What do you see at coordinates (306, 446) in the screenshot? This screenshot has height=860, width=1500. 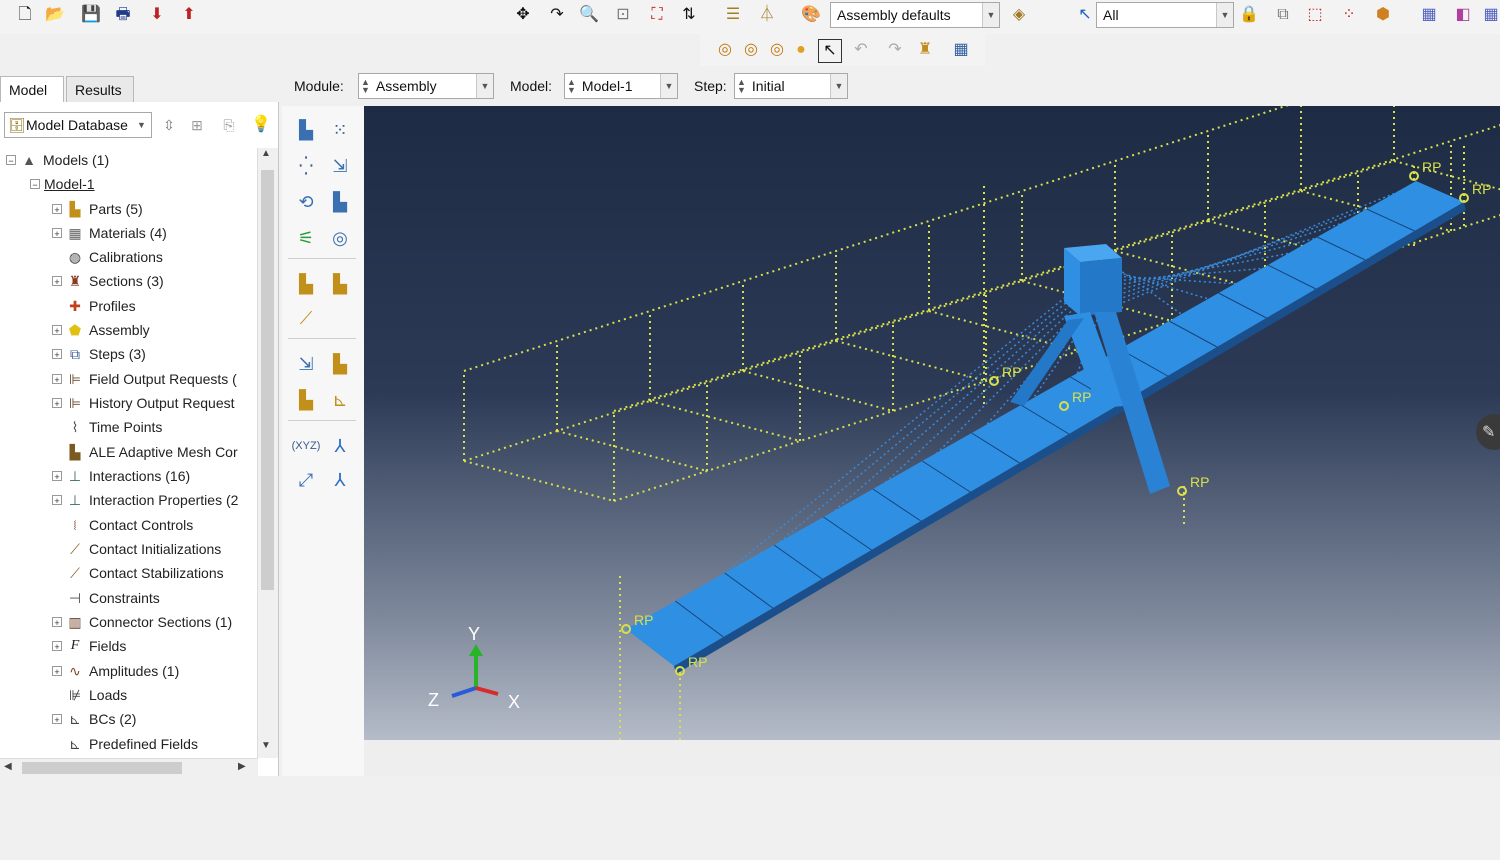 I see `point-icon: (XYZ)` at bounding box center [306, 446].